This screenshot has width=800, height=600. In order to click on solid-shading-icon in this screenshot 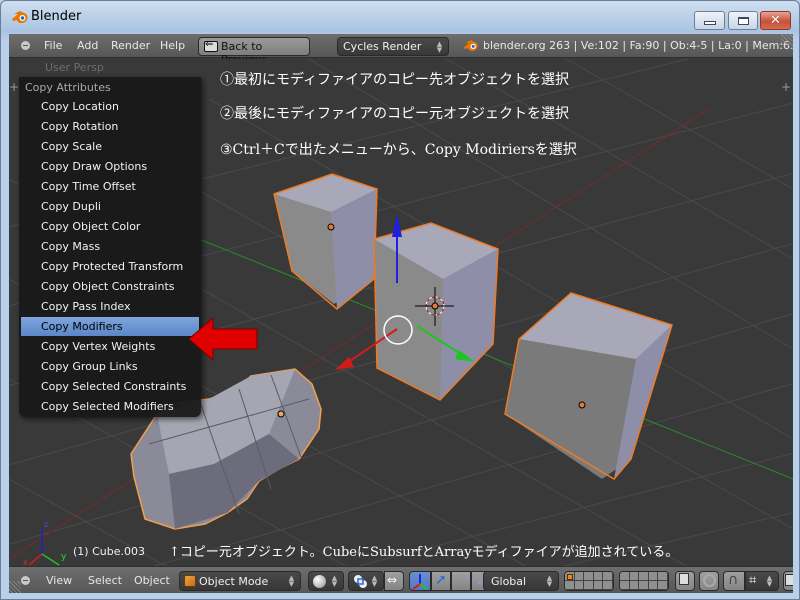, I will do `click(319, 581)`.